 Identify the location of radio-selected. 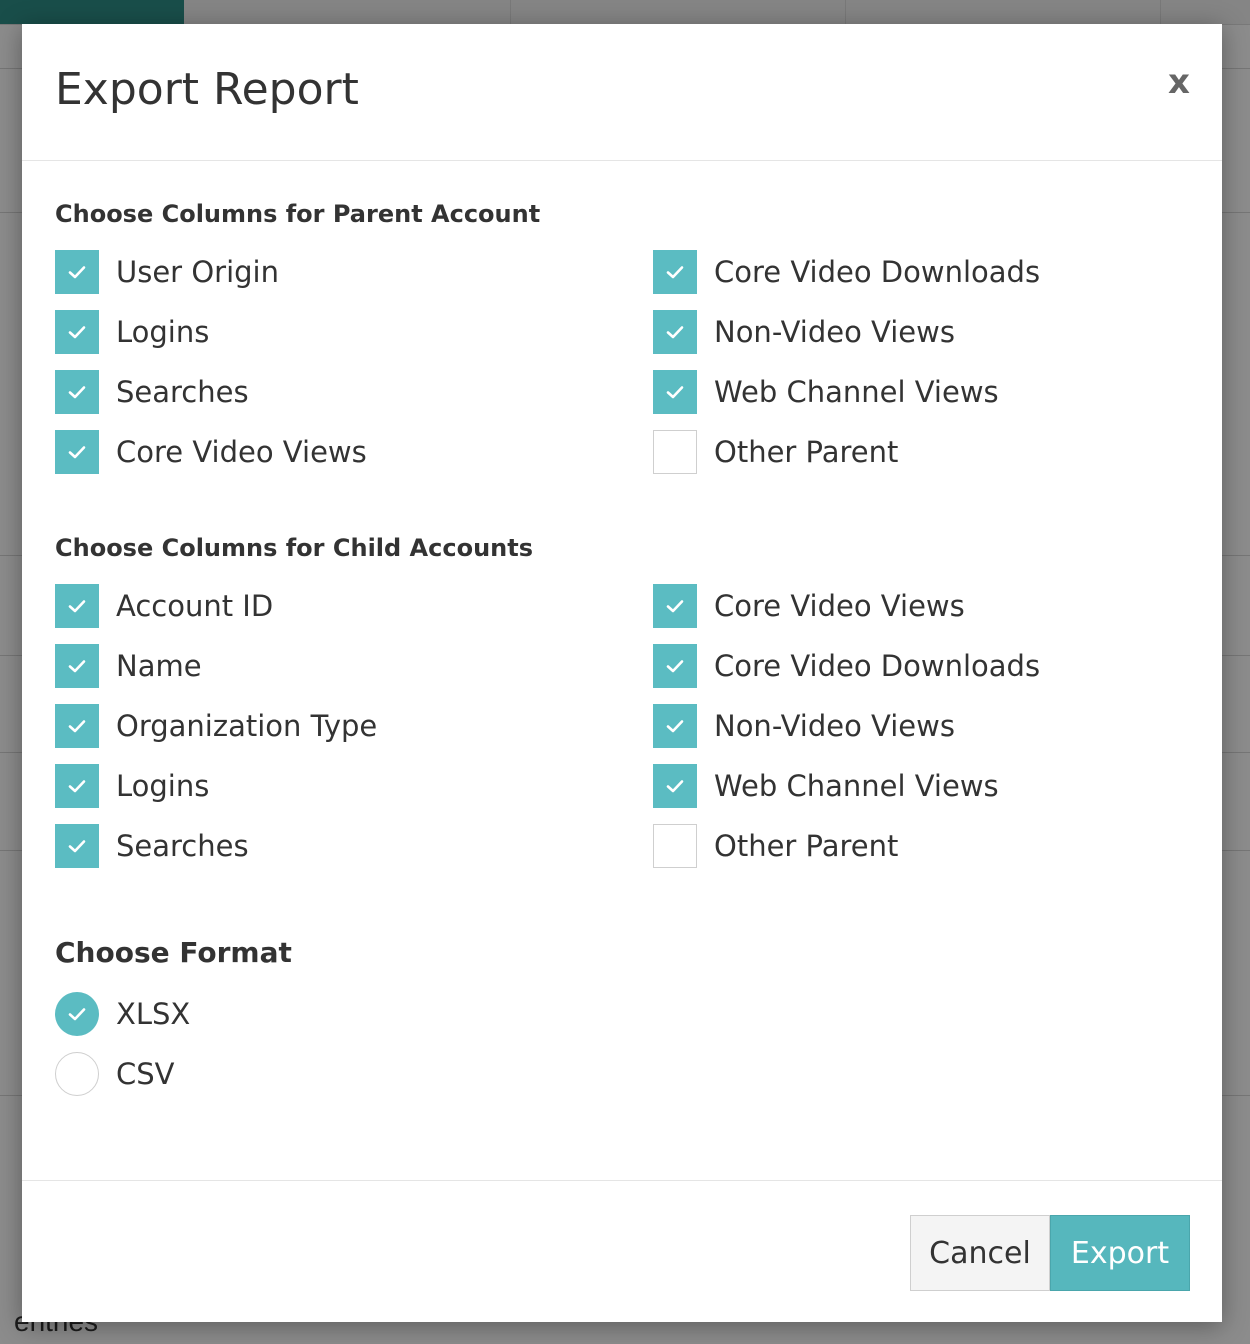
(77, 1014).